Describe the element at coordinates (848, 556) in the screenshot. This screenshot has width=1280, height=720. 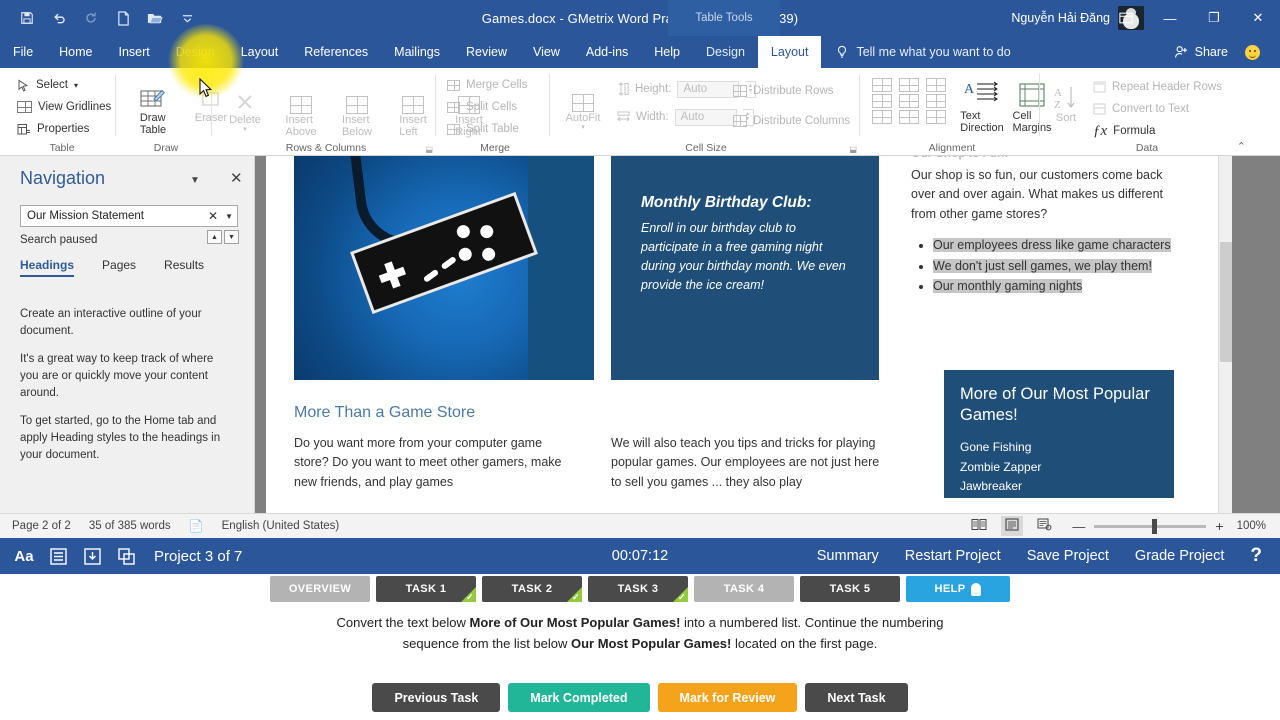
I see `summary-link: Summary` at that location.